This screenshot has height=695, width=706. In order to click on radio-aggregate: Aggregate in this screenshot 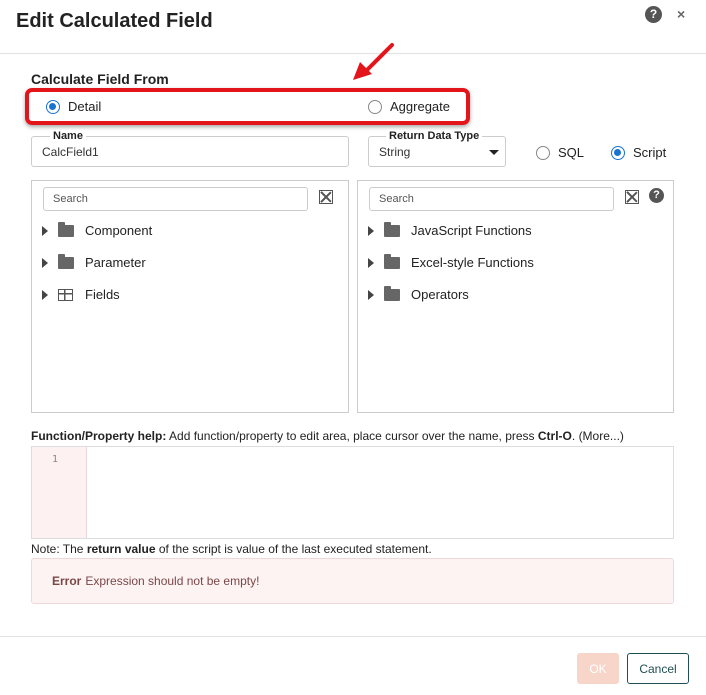, I will do `click(409, 106)`.